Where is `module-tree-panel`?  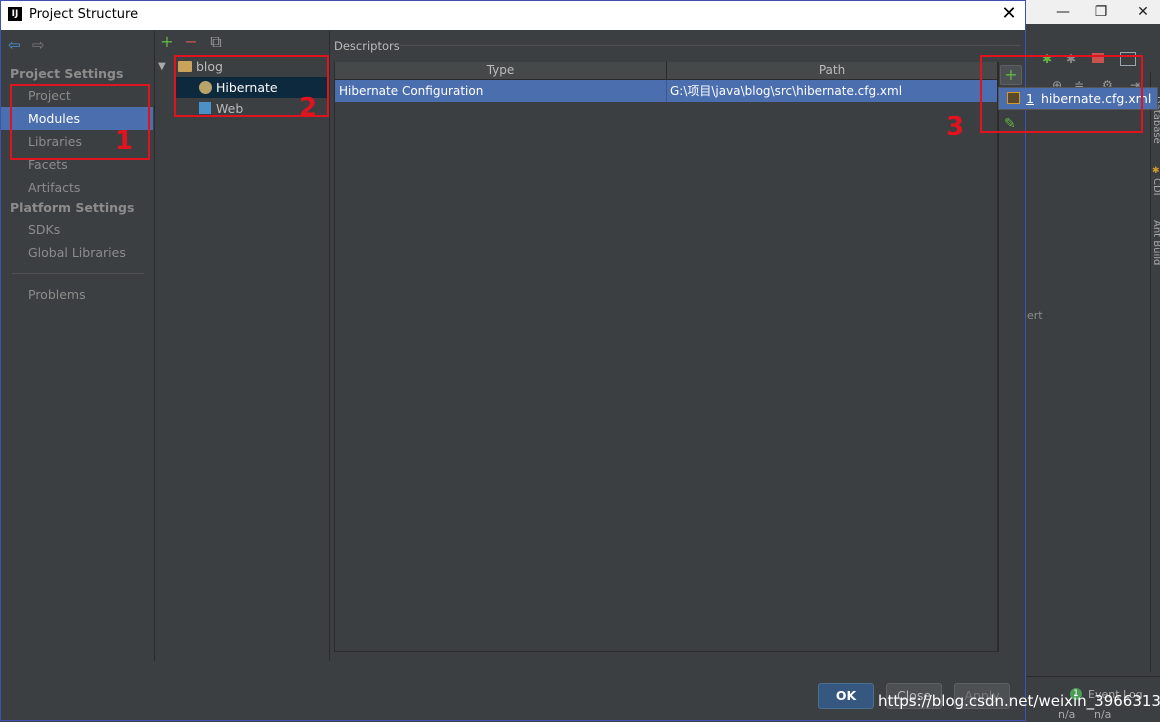
module-tree-panel is located at coordinates (242, 346).